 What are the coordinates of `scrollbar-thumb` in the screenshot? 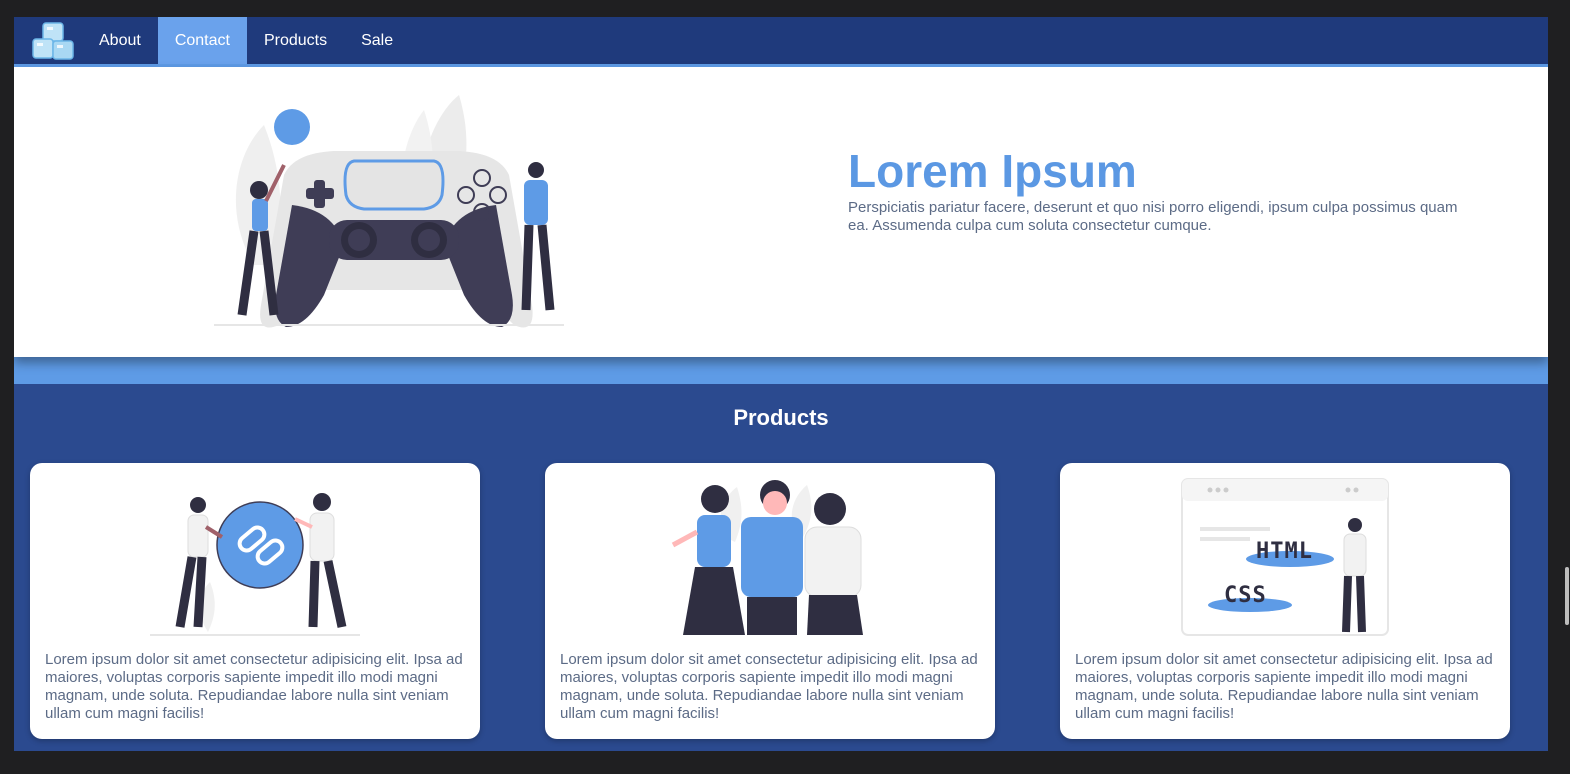 It's located at (1567, 596).